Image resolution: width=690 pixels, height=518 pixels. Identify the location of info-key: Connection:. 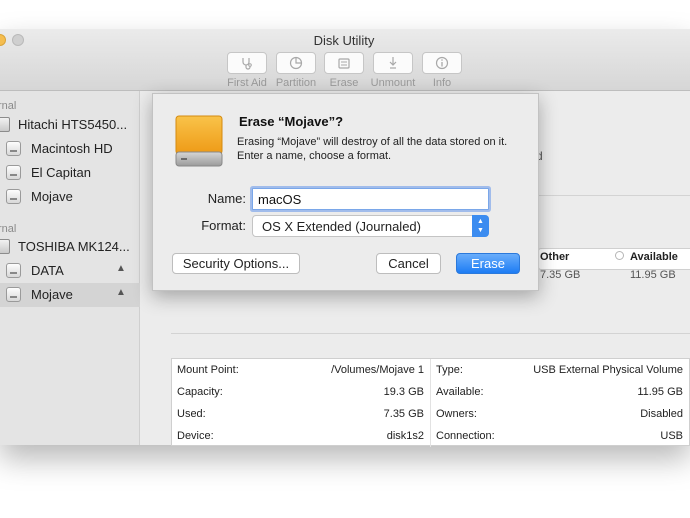
(465, 436).